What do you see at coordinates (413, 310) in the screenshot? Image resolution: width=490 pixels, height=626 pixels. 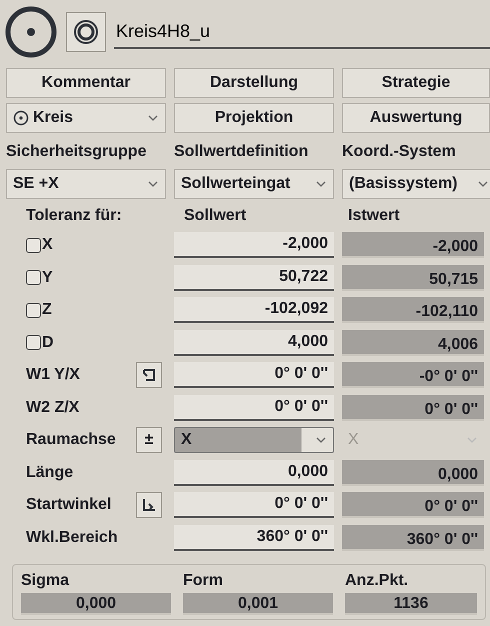 I see `actual-value: -102,110` at bounding box center [413, 310].